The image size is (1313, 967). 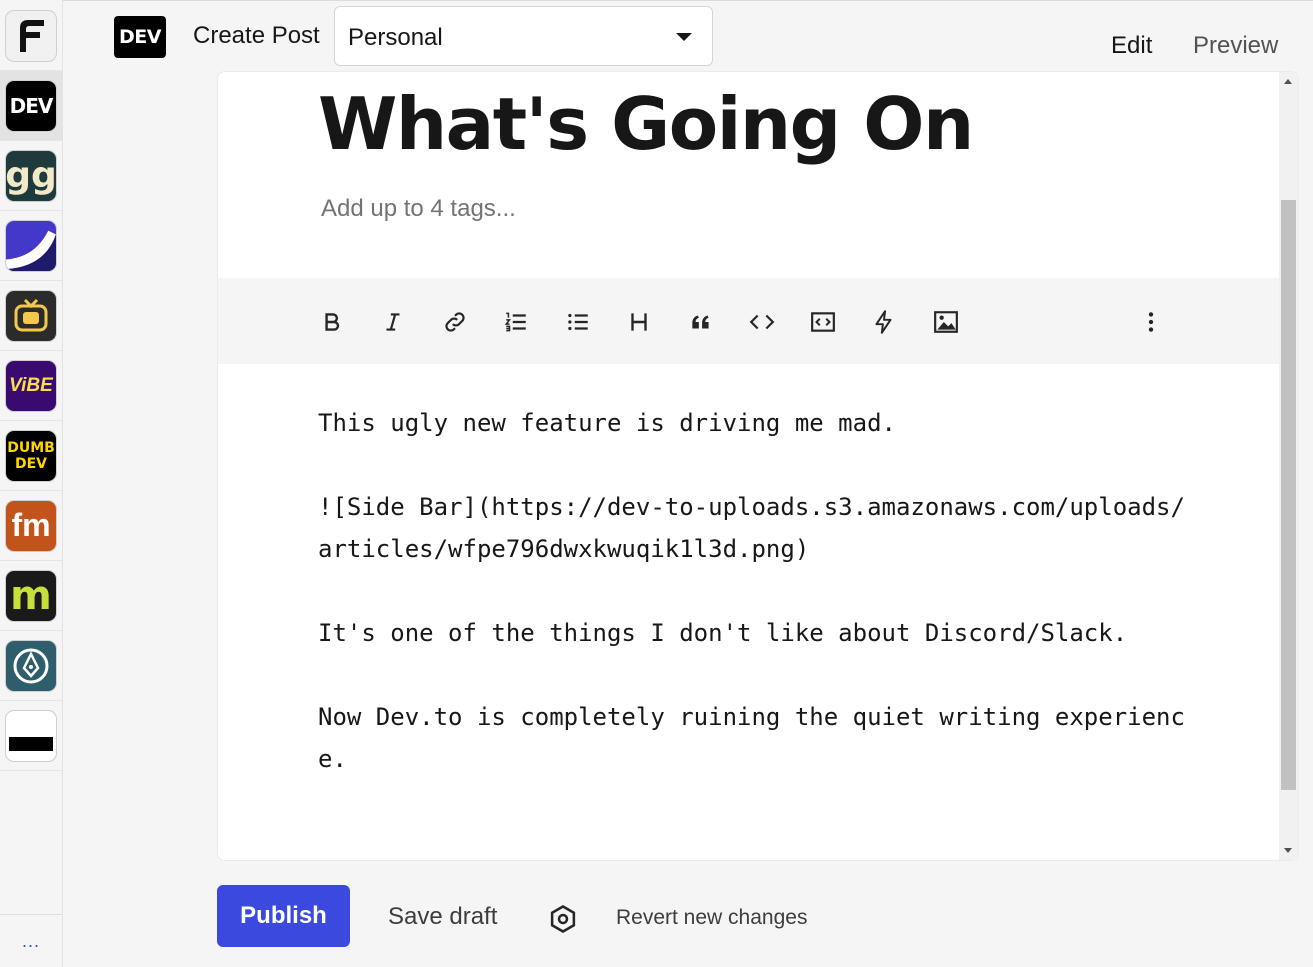 I want to click on ordered-list-button, so click(x=516, y=322).